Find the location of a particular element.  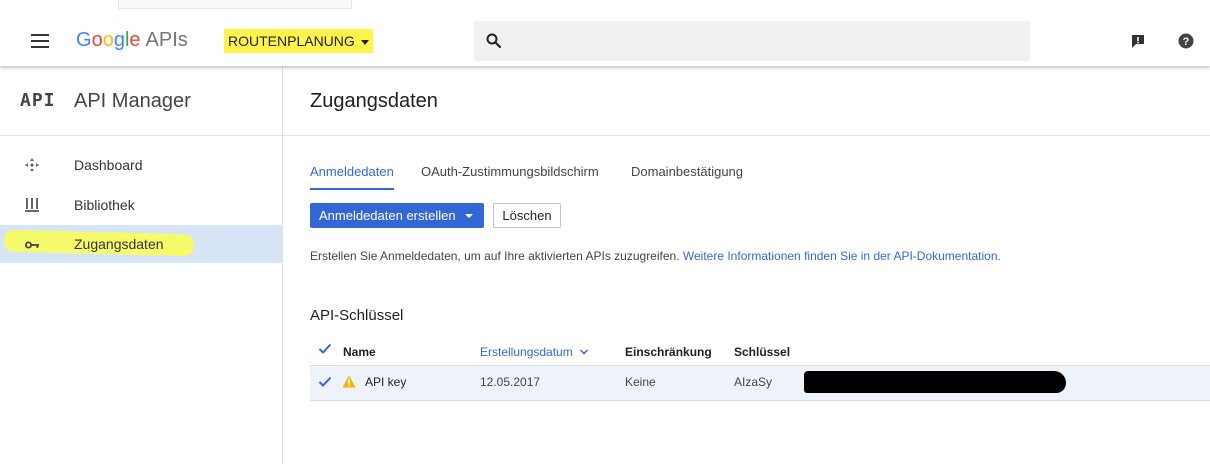

create-credentials-button: Anmeldedaten erstellen is located at coordinates (397, 215).